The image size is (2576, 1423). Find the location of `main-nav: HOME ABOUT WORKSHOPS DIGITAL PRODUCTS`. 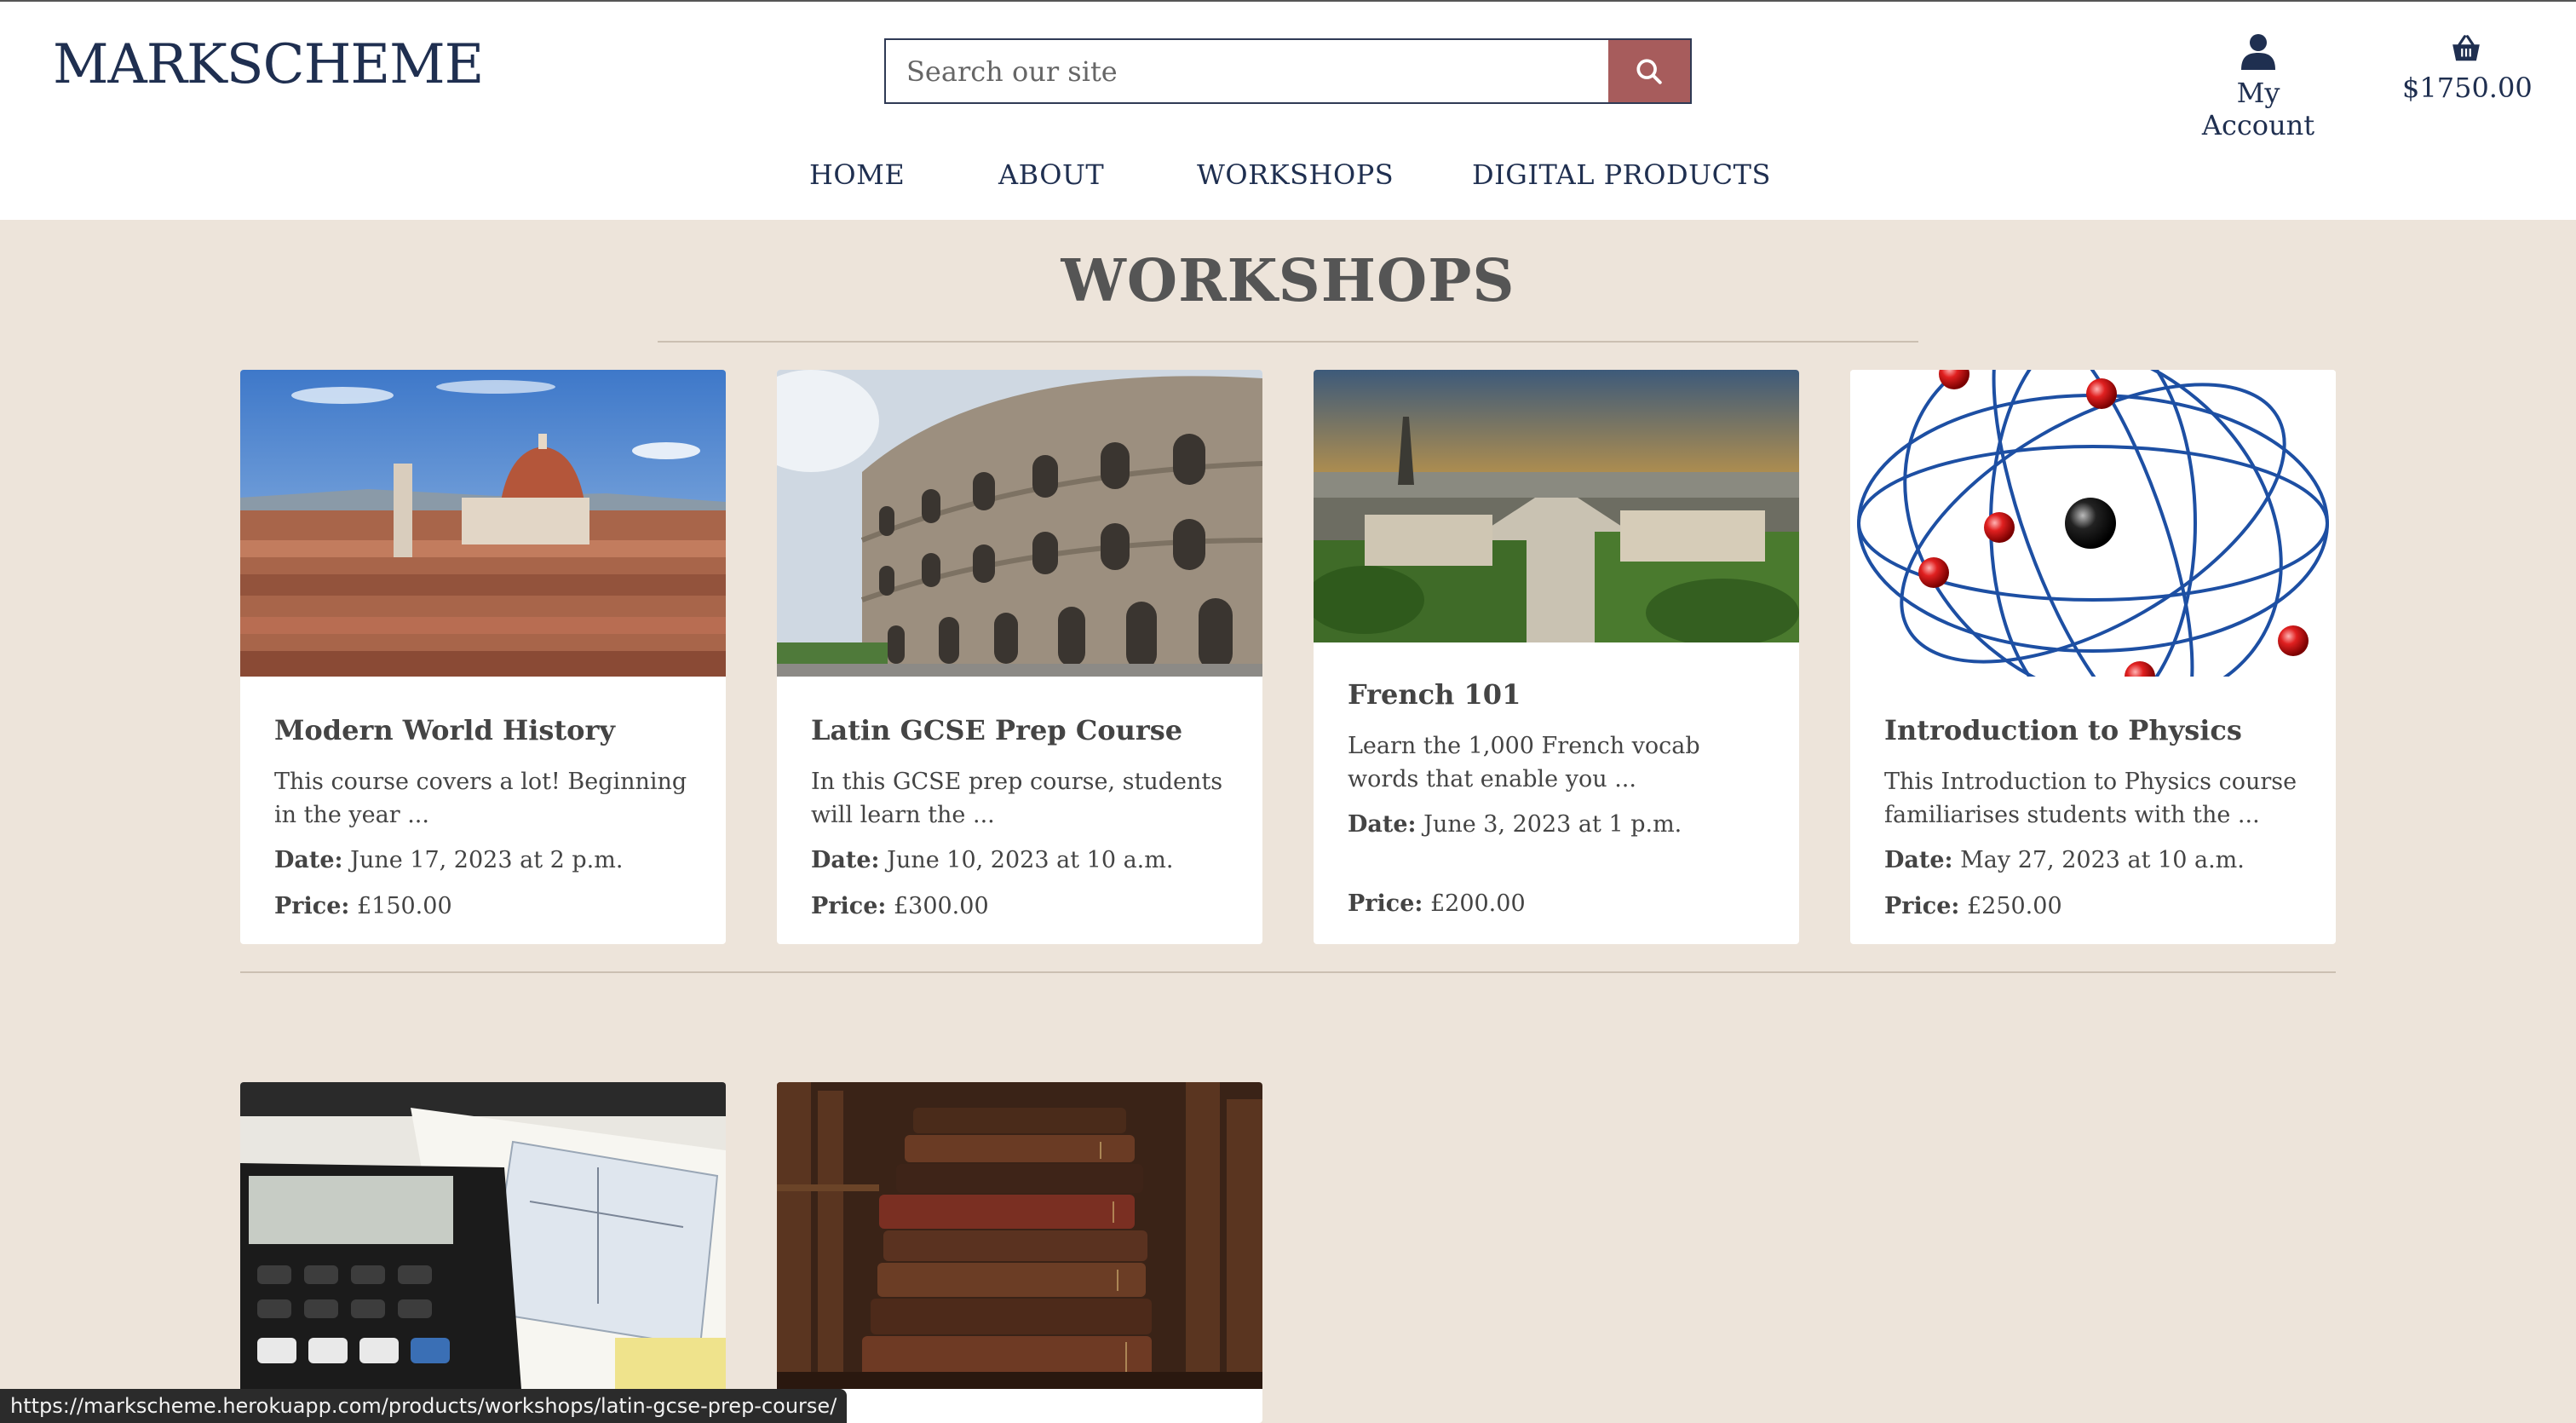

main-nav: HOME ABOUT WORKSHOPS DIGITAL PRODUCTS is located at coordinates (1288, 175).